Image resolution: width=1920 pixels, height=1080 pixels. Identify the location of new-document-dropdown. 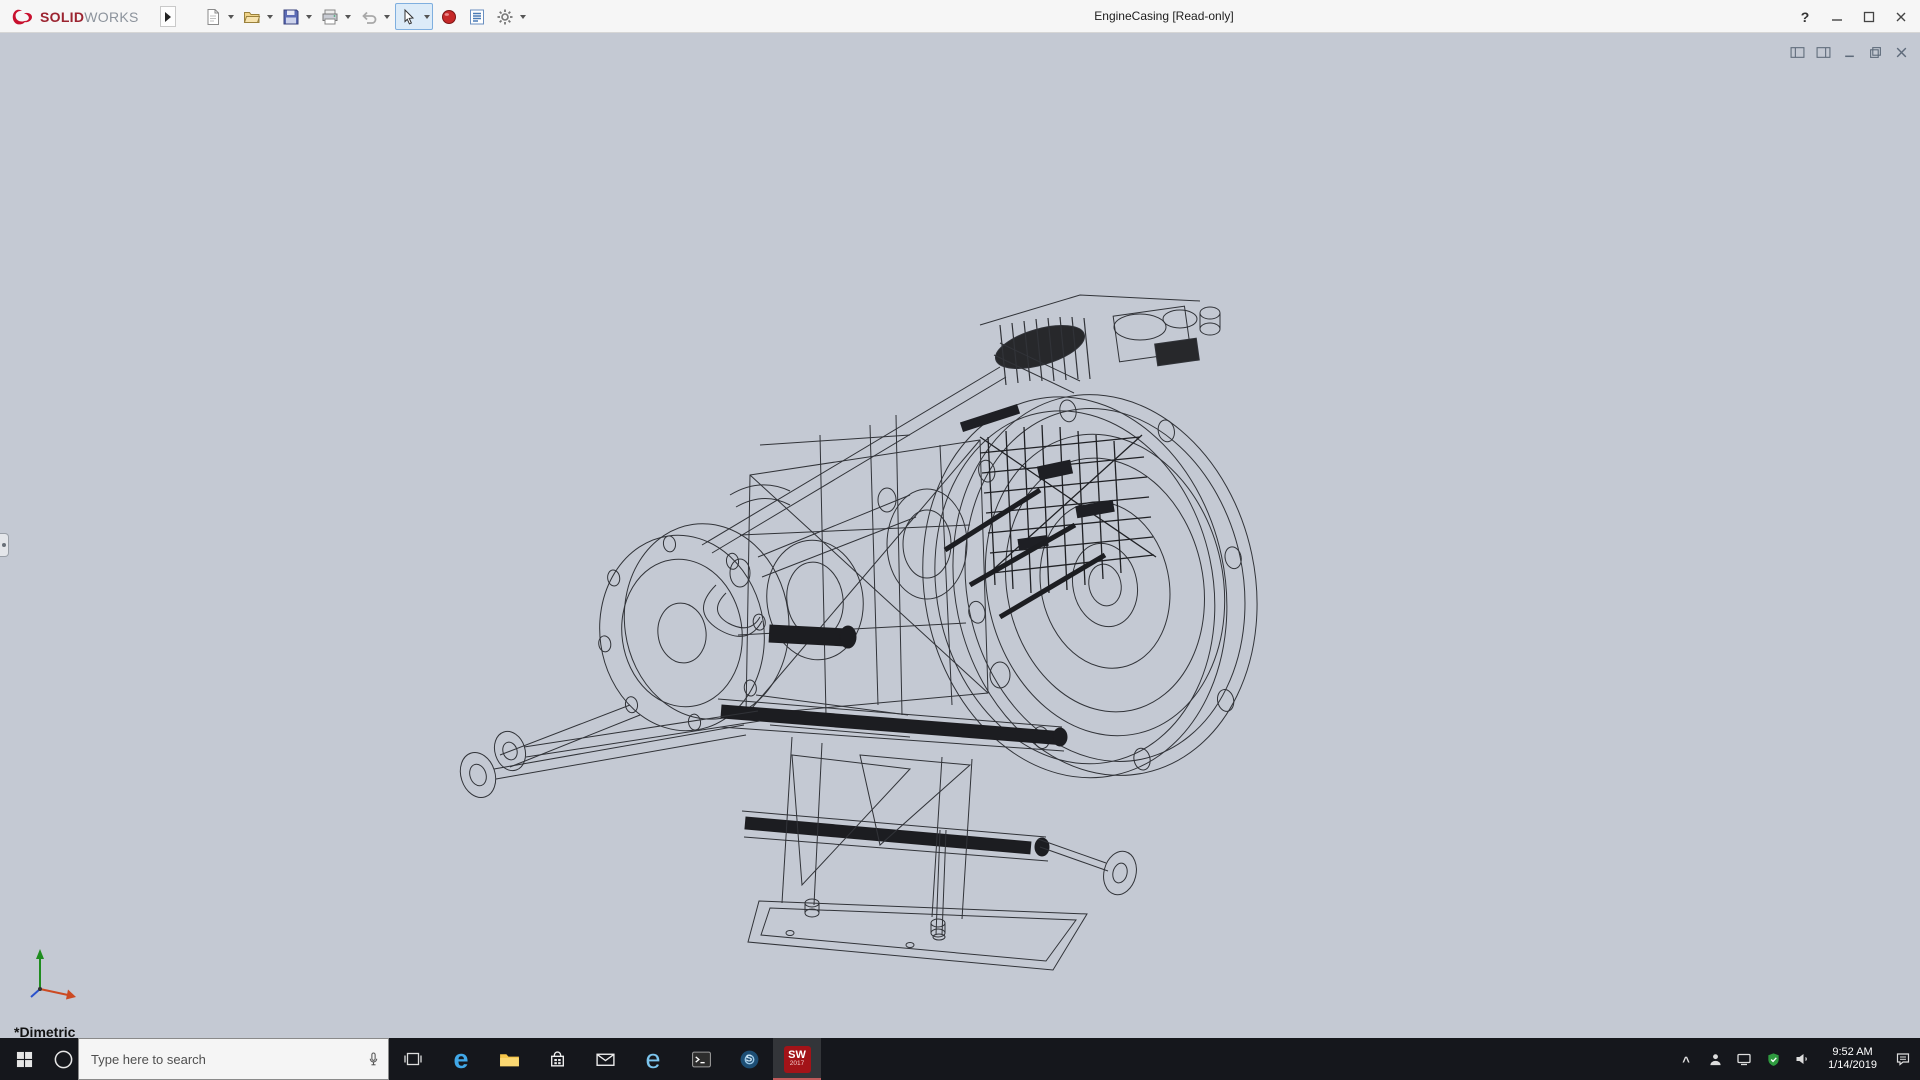
(230, 16).